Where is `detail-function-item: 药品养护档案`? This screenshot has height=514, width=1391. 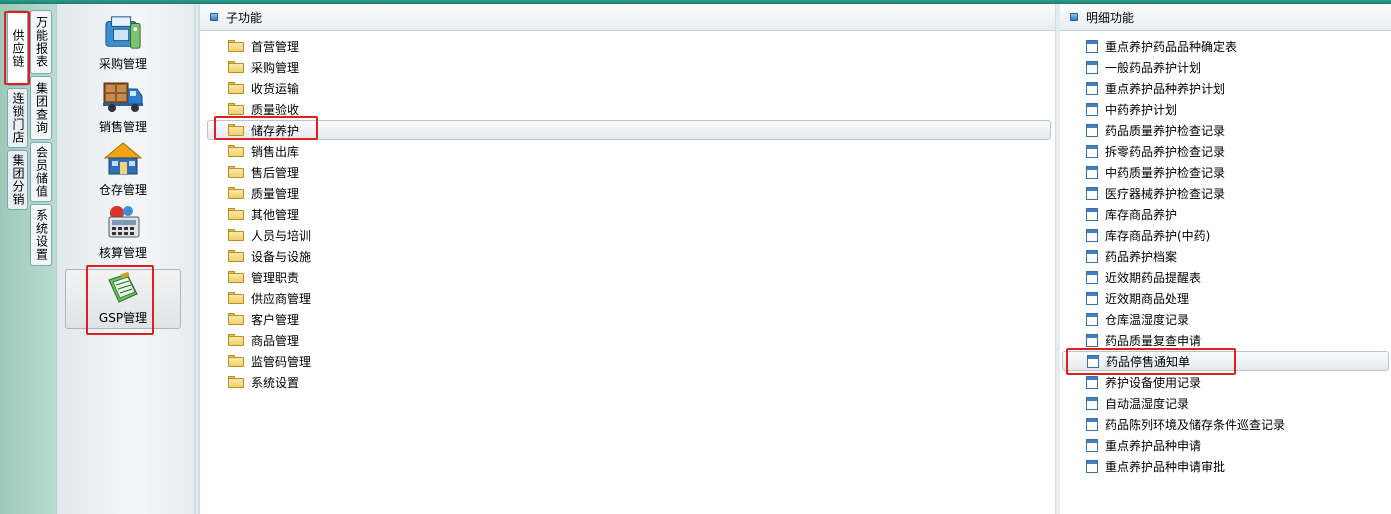 detail-function-item: 药品养护档案 is located at coordinates (1118, 256).